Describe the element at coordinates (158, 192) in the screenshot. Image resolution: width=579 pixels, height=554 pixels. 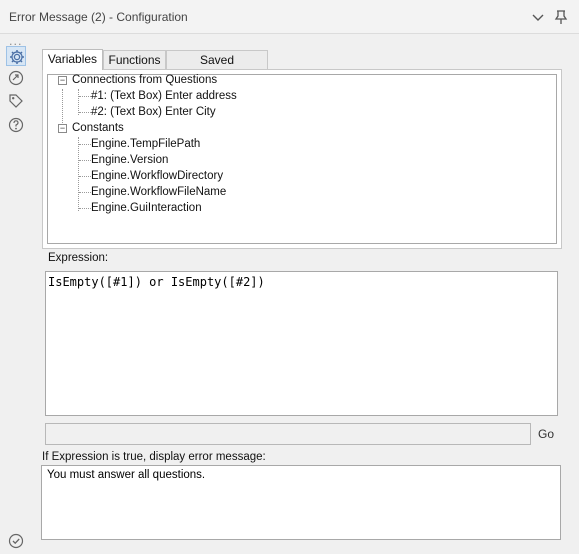
I see `tree-item: Engine.WorkflowFileName` at that location.